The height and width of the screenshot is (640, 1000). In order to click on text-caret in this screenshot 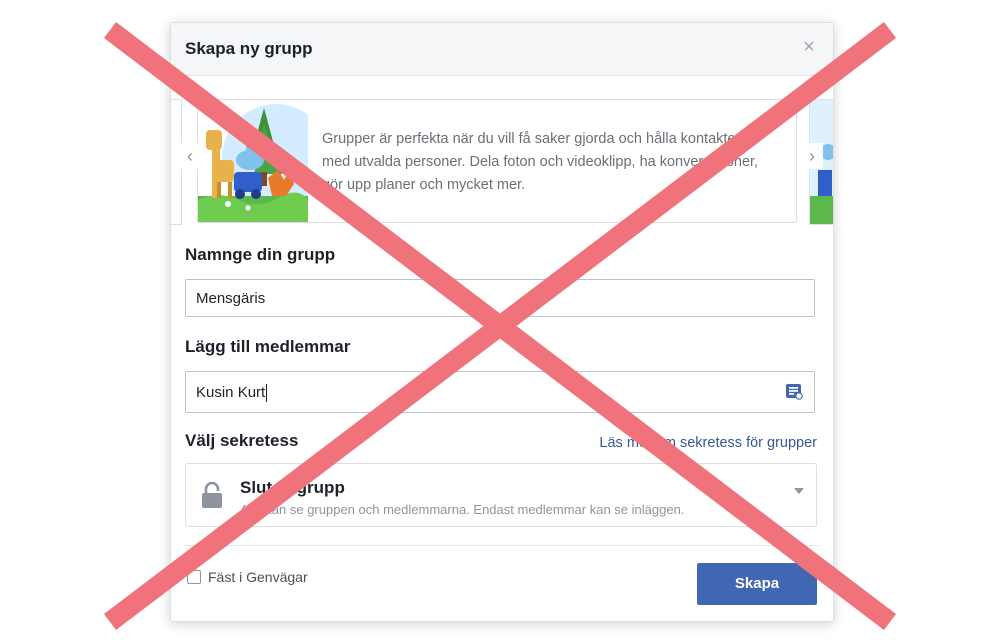, I will do `click(267, 393)`.